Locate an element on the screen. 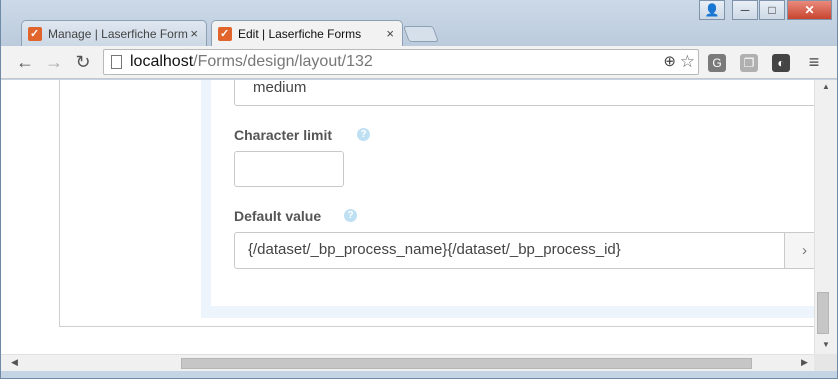  window-border is located at coordinates (419, 374).